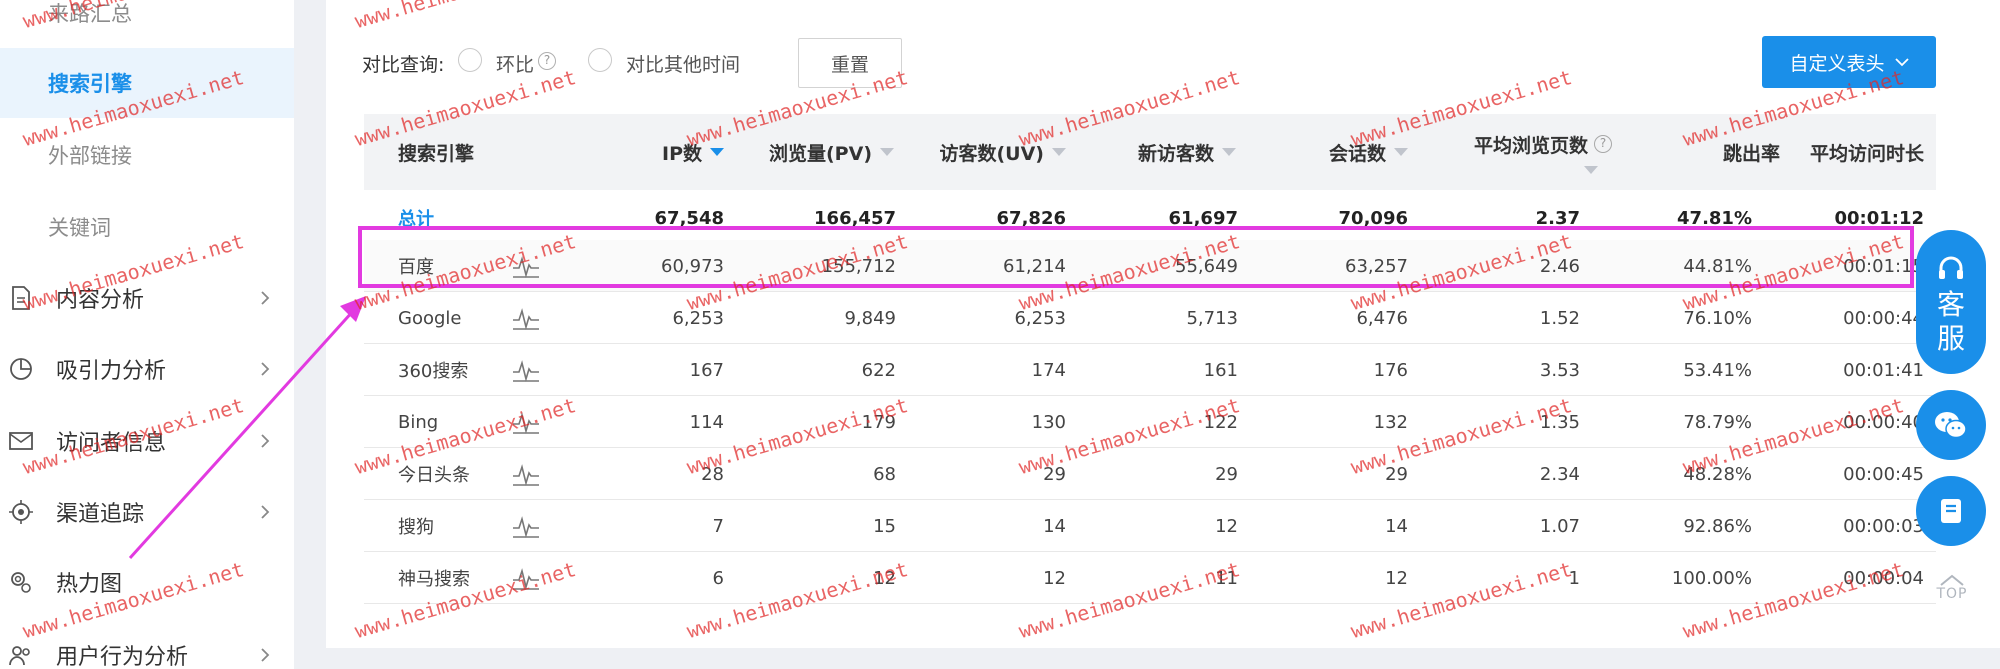 This screenshot has width=2000, height=669. Describe the element at coordinates (1206, 266) in the screenshot. I see `cell-new-visitors: 55,649` at that location.